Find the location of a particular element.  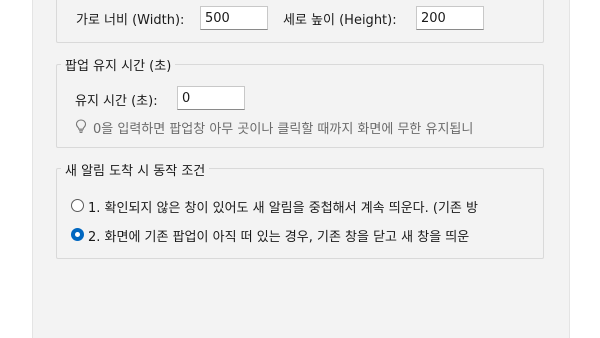

height-input is located at coordinates (450, 18).